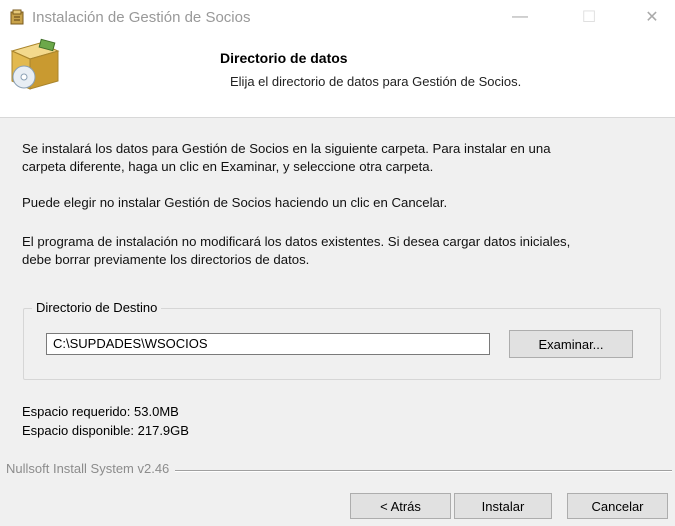  I want to click on destination-path-input: C:\SUPDADES\WSOCIOS, so click(268, 344).